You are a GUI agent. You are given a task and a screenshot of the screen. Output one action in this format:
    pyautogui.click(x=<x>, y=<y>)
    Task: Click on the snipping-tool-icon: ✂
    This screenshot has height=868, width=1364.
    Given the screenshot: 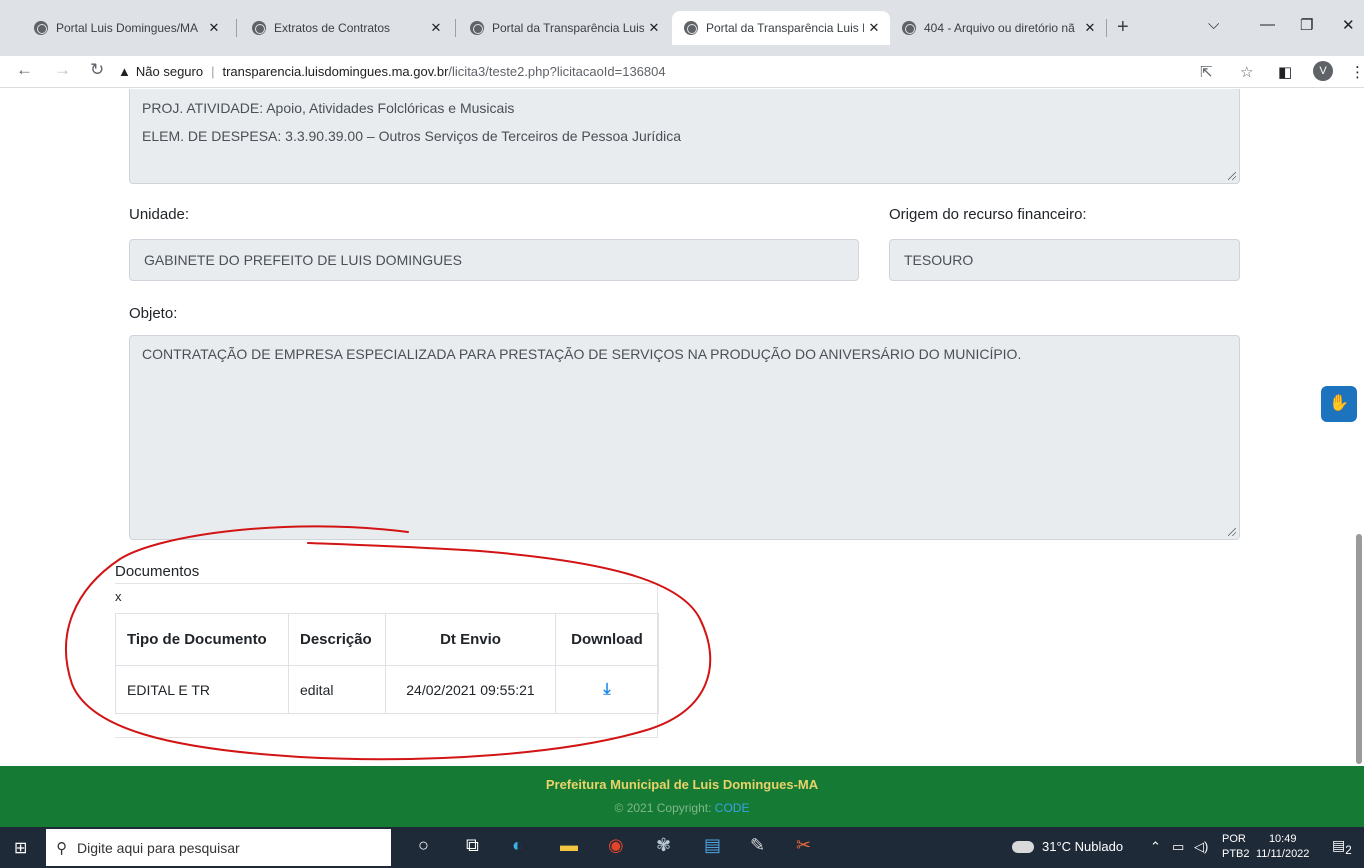 What is the action you would take?
    pyautogui.click(x=803, y=845)
    